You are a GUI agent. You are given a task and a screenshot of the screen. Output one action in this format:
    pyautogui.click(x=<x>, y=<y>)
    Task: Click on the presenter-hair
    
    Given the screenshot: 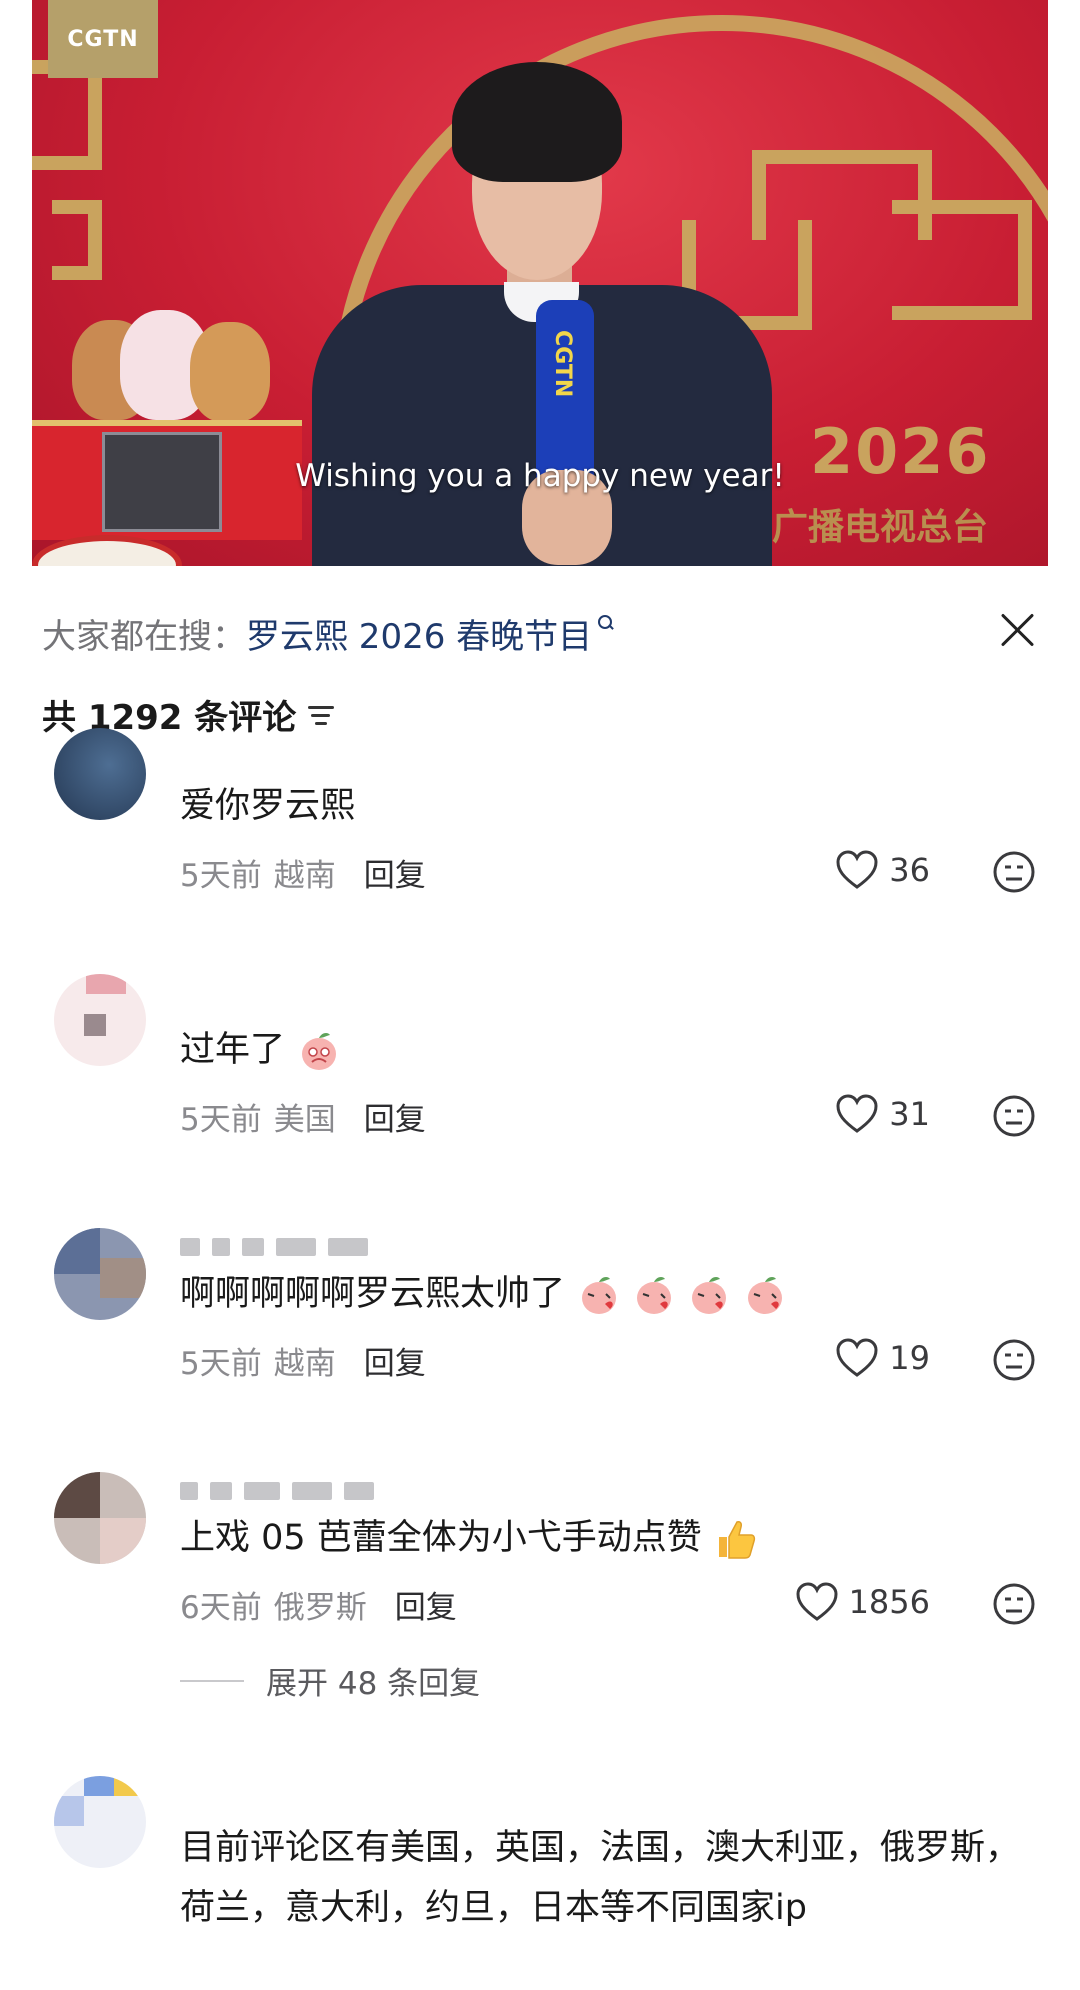 What is the action you would take?
    pyautogui.click(x=537, y=122)
    